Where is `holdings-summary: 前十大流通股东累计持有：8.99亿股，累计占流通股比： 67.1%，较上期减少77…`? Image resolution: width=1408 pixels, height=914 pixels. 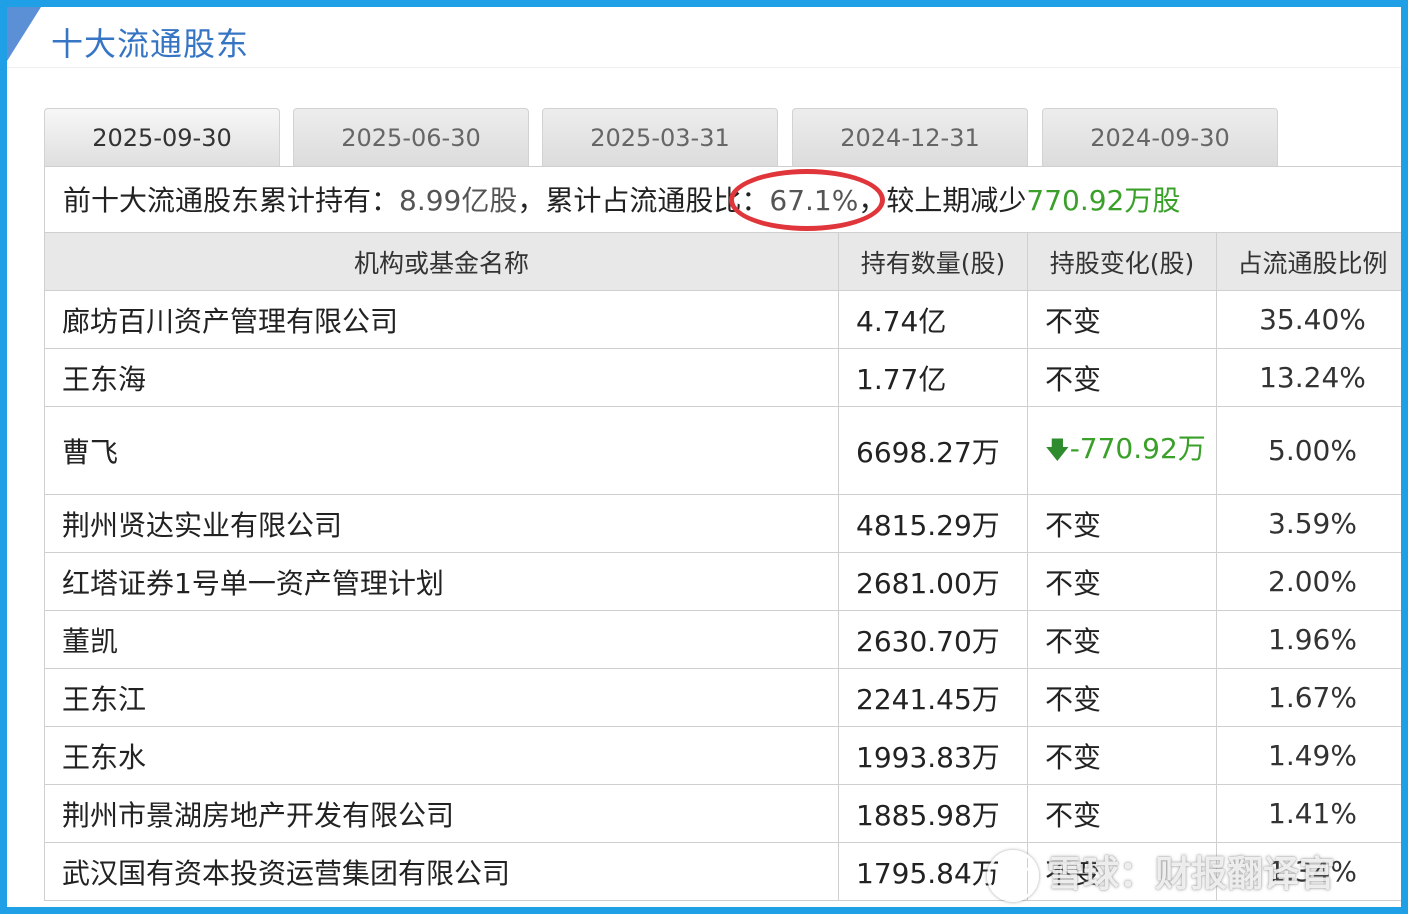 holdings-summary: 前十大流通股东累计持有：8.99亿股，累计占流通股比： 67.1%，较上期减少77… is located at coordinates (722, 200).